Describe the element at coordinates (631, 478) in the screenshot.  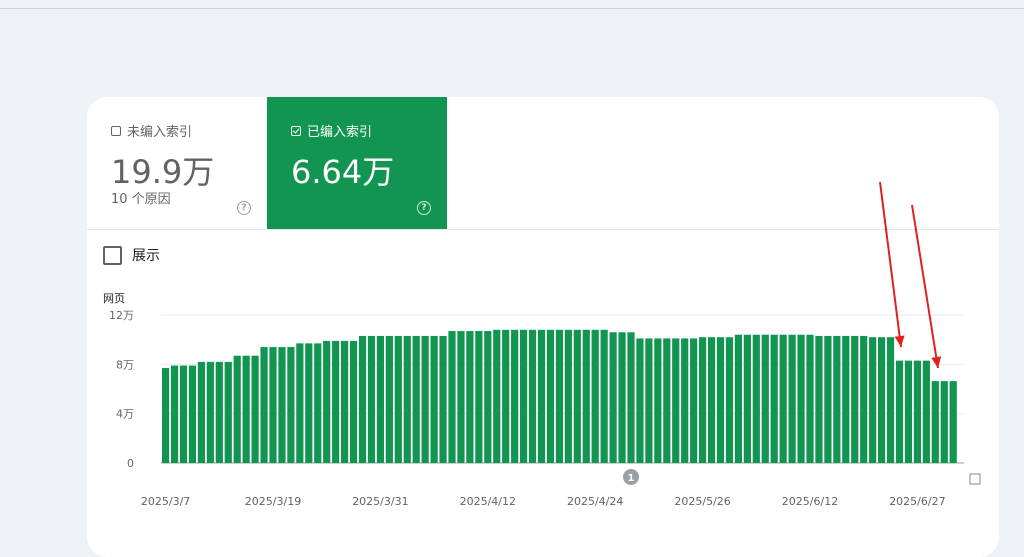
I see `annotation-marker-label: 1` at that location.